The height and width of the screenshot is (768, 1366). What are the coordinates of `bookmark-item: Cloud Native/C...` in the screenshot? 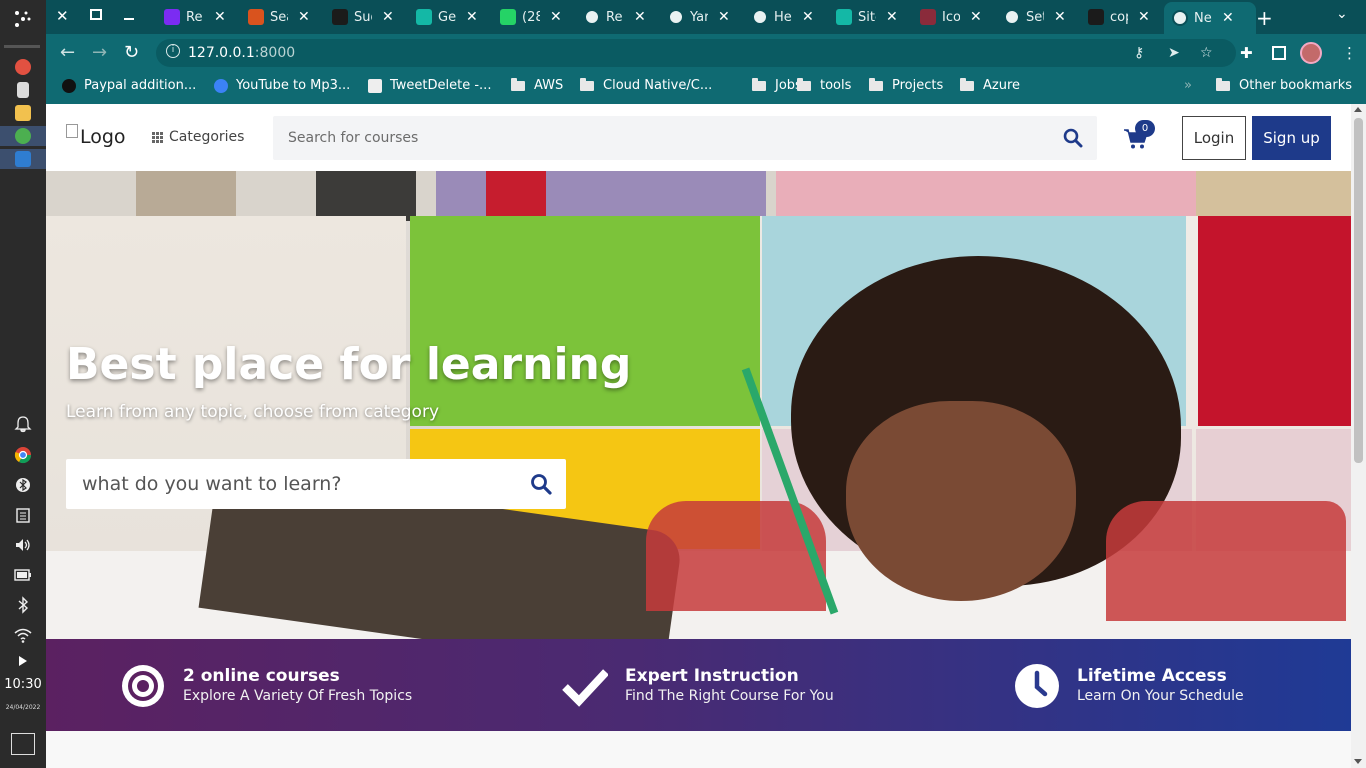 It's located at (646, 85).